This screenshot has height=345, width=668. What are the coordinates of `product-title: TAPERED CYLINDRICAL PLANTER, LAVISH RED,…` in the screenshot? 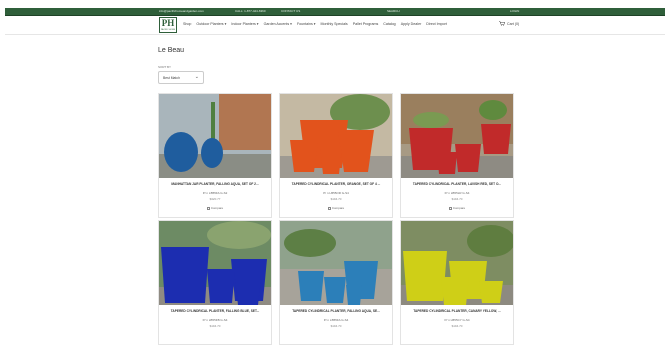 It's located at (457, 184).